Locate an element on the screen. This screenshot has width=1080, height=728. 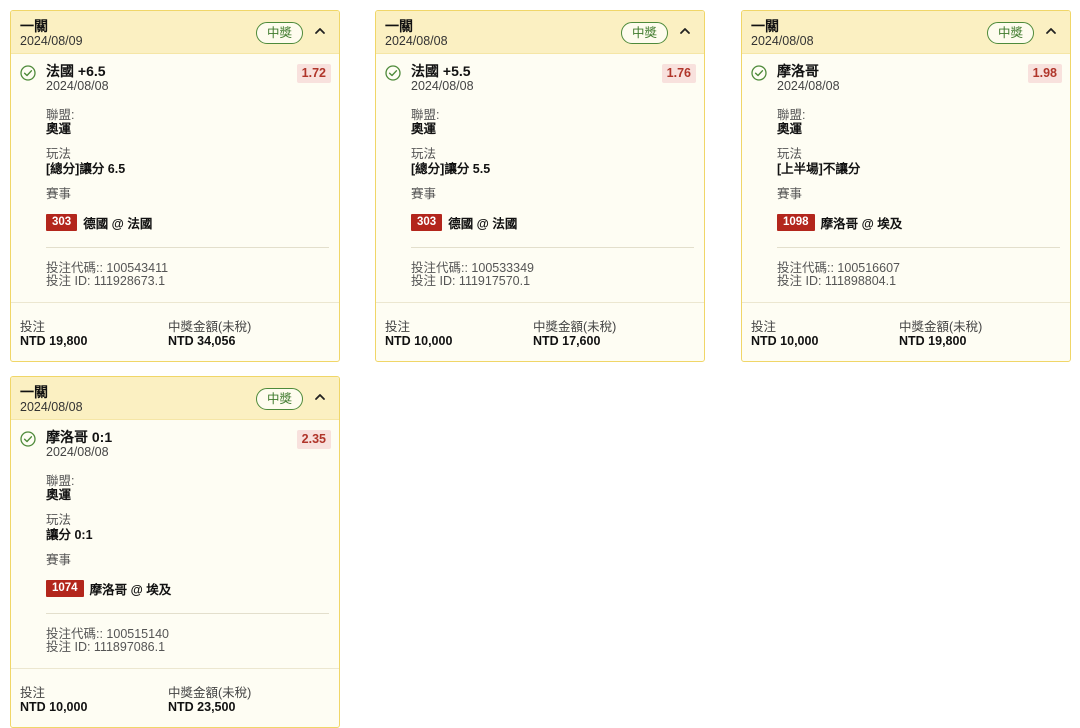
event-code-badge: 1098 is located at coordinates (796, 222).